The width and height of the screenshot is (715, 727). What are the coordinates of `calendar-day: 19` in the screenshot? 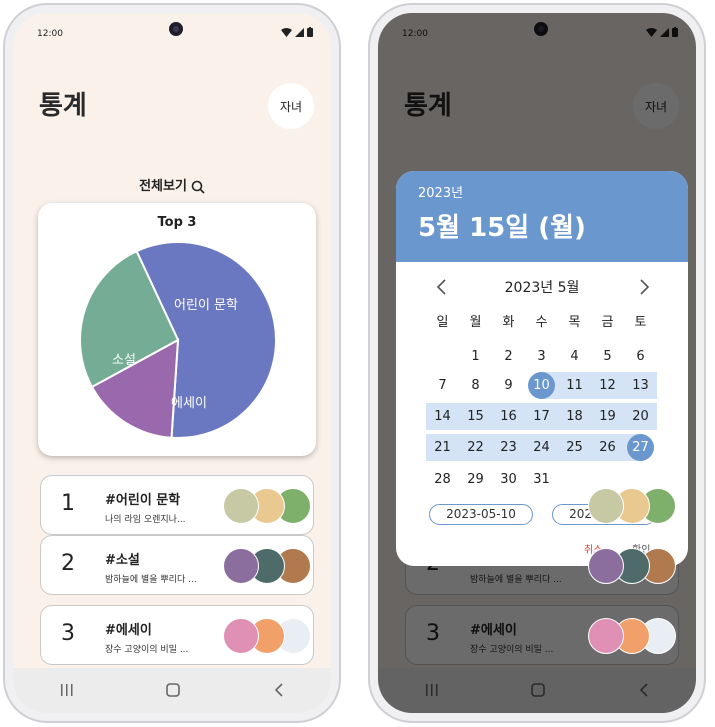 It's located at (607, 416).